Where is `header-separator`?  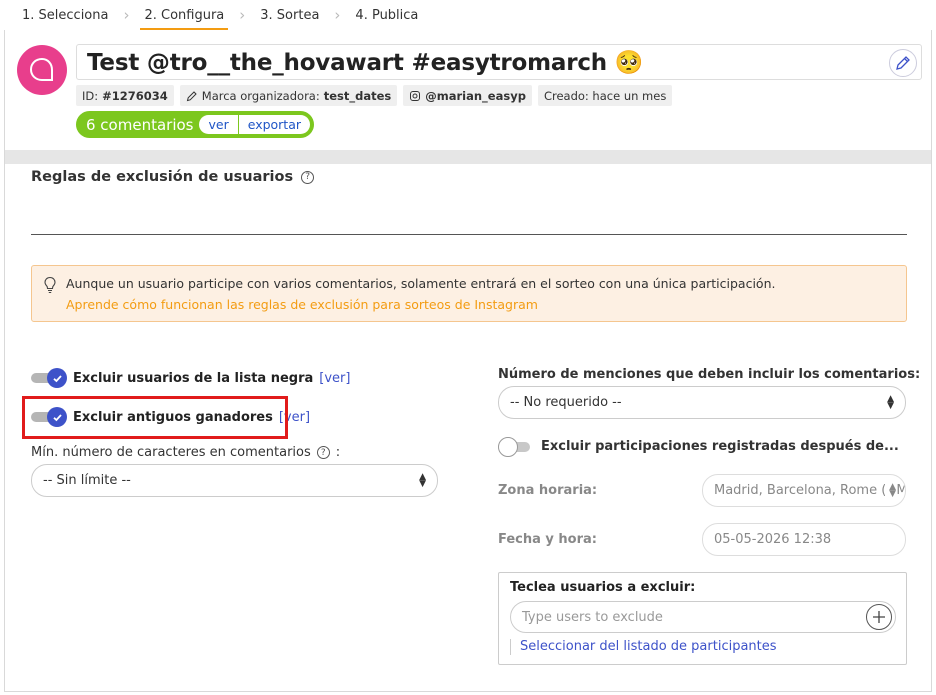 header-separator is located at coordinates (468, 157).